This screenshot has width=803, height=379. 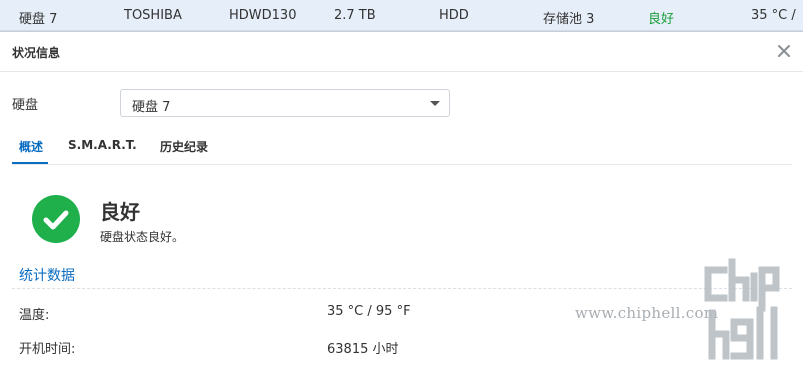 I want to click on tab-smart: S.M.A.R.T., so click(x=102, y=145).